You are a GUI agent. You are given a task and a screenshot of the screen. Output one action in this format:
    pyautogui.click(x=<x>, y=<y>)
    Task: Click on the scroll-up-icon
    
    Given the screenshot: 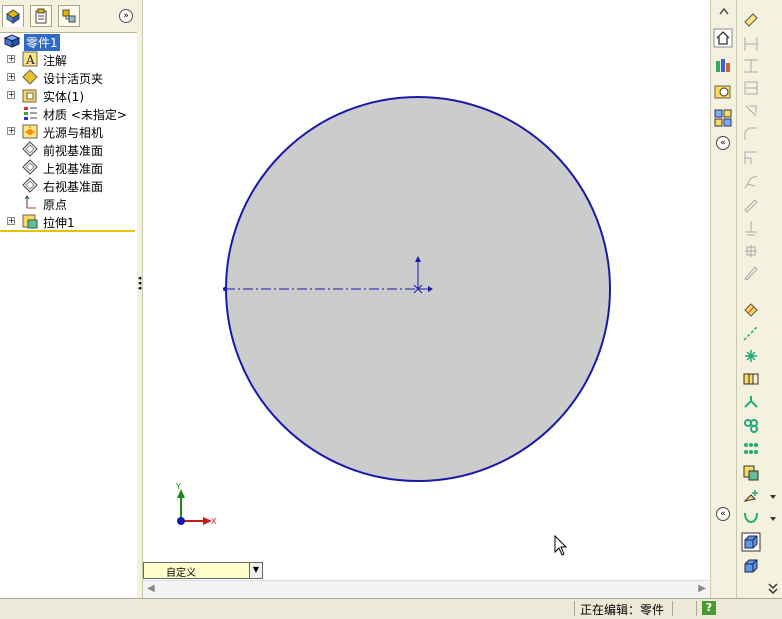 What is the action you would take?
    pyautogui.click(x=724, y=12)
    